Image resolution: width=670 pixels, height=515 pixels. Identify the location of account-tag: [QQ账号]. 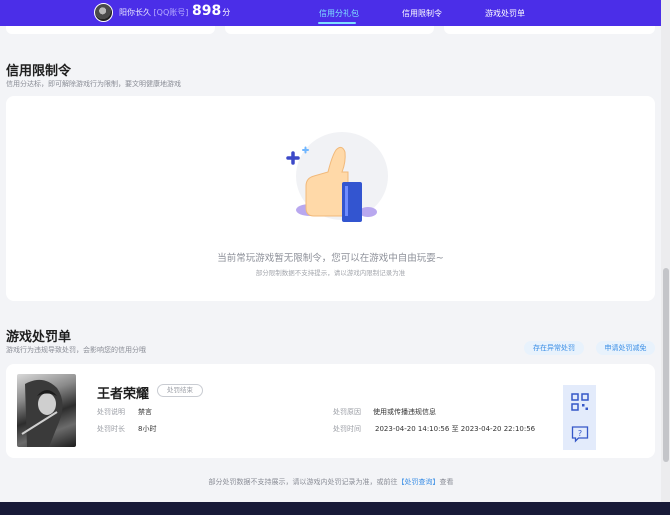
(171, 12).